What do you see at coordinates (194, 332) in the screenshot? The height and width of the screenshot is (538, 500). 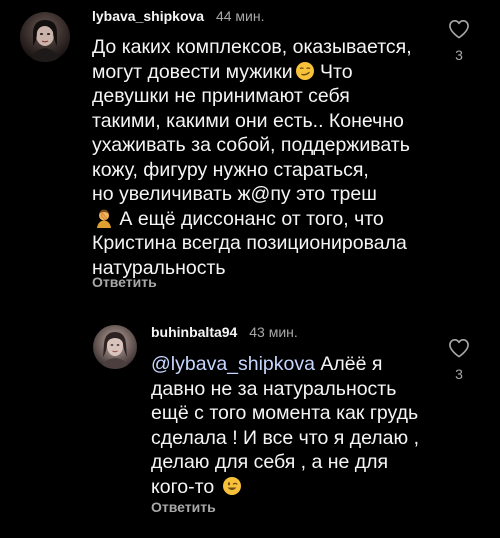 I see `username: buhinbalta94` at bounding box center [194, 332].